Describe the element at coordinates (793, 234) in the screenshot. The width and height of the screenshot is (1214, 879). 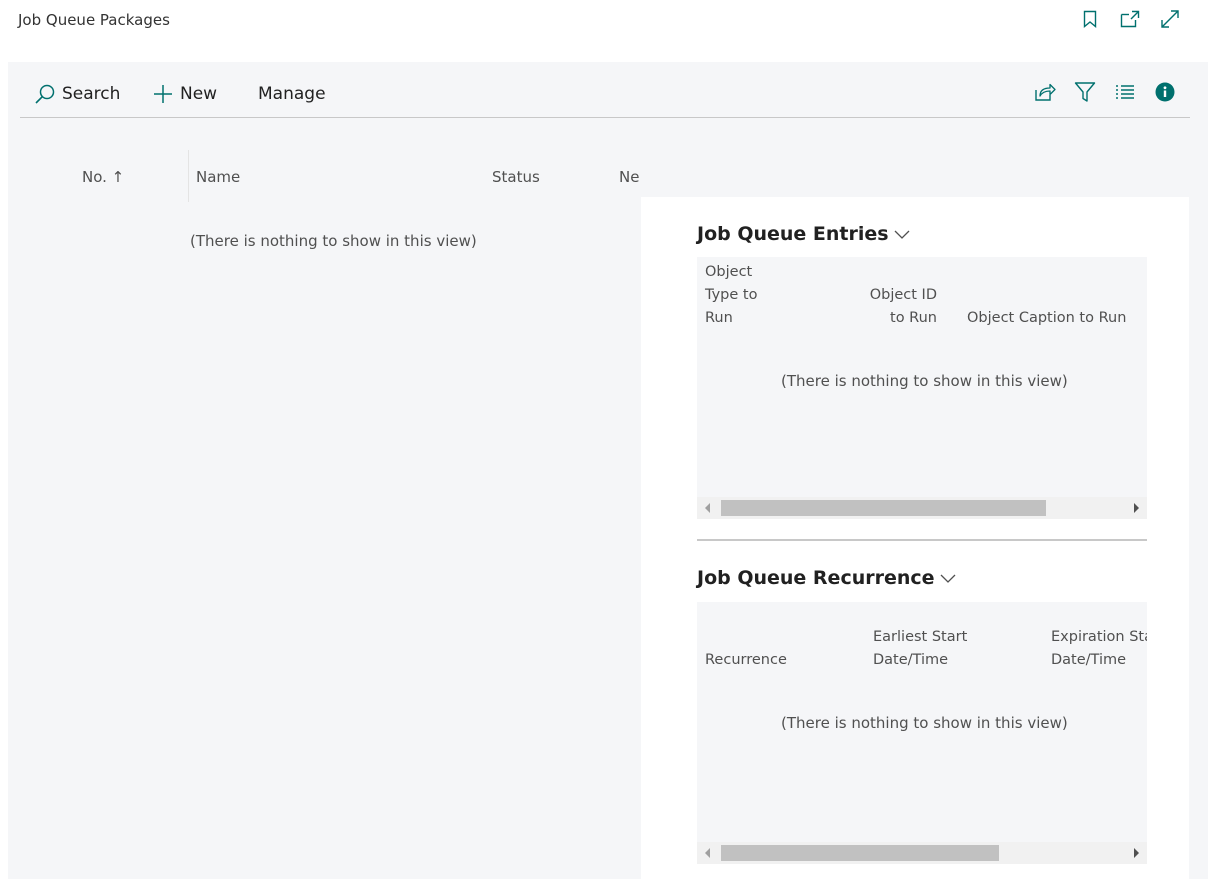
I see `job-queue-entries-title-text: Job Queue Entries` at that location.